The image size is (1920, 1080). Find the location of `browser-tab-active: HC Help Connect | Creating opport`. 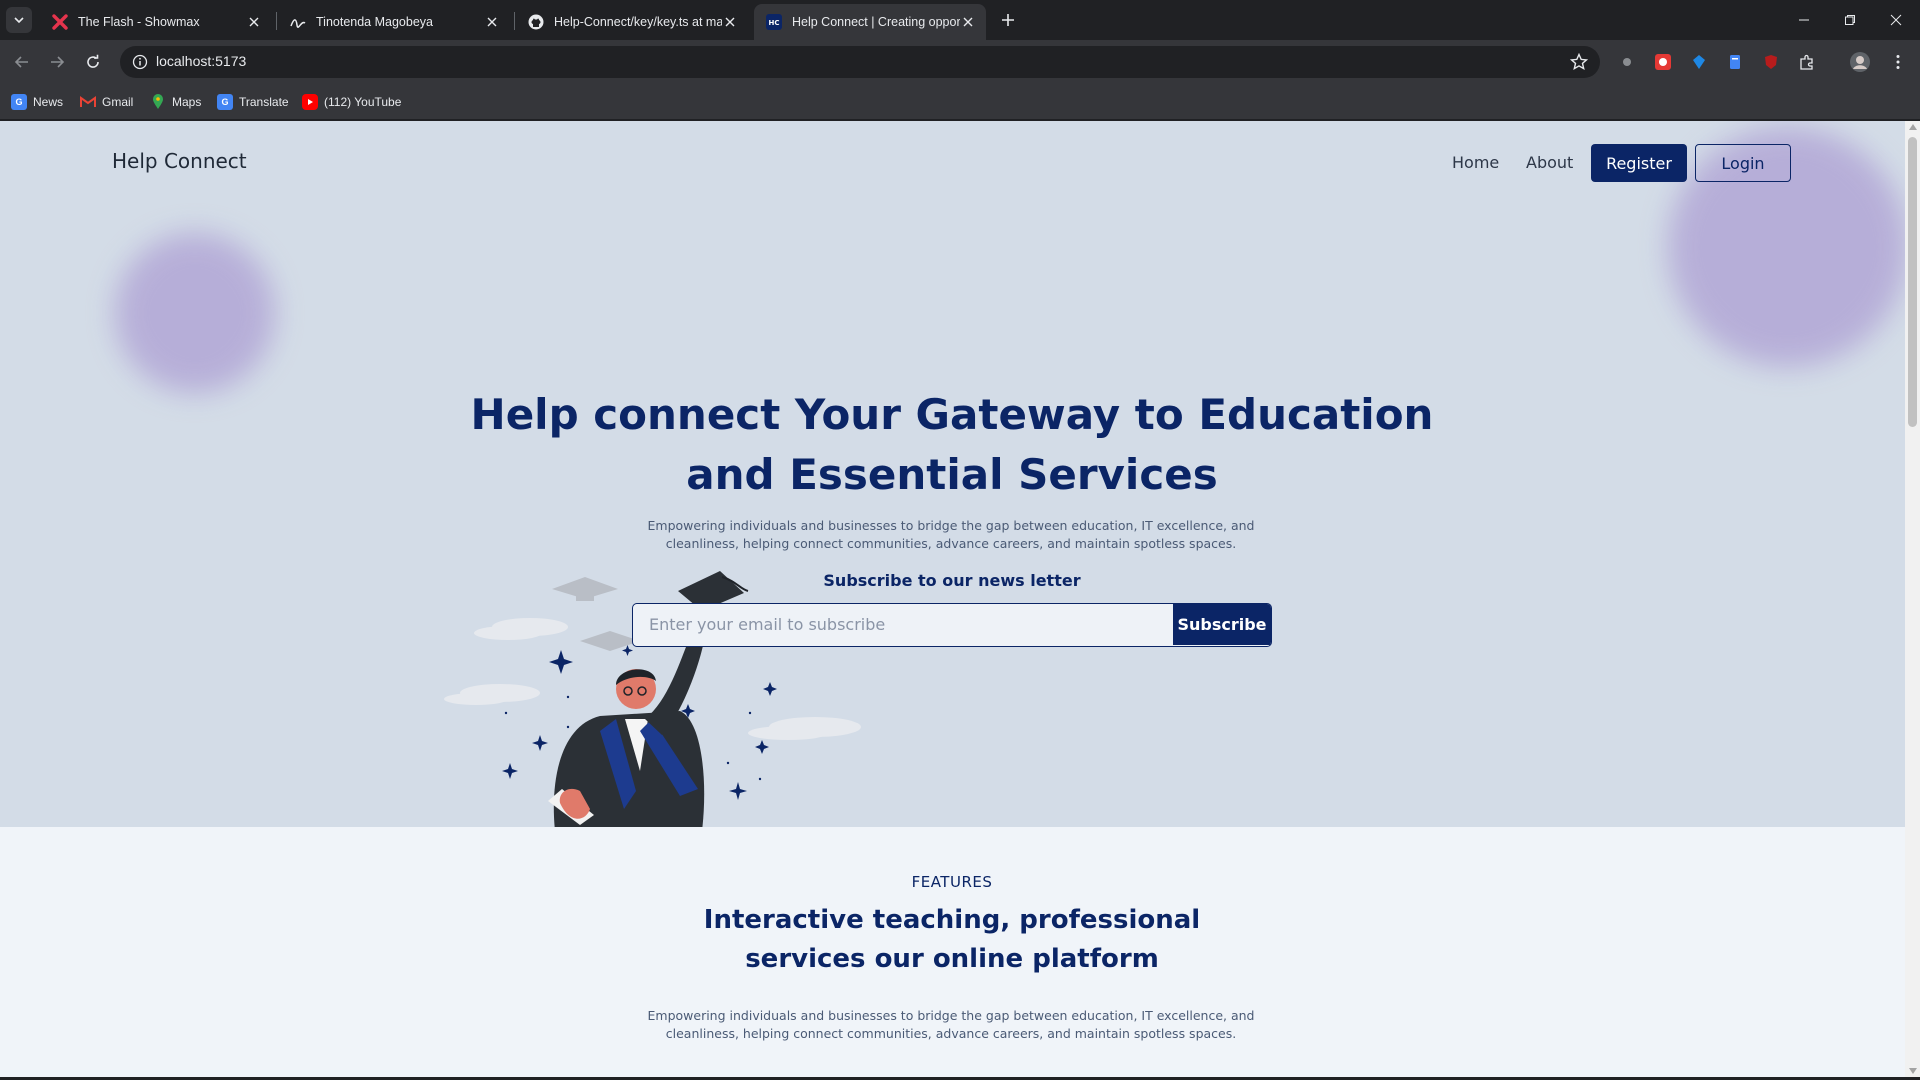

browser-tab-active: HC Help Connect | Creating opport is located at coordinates (870, 22).